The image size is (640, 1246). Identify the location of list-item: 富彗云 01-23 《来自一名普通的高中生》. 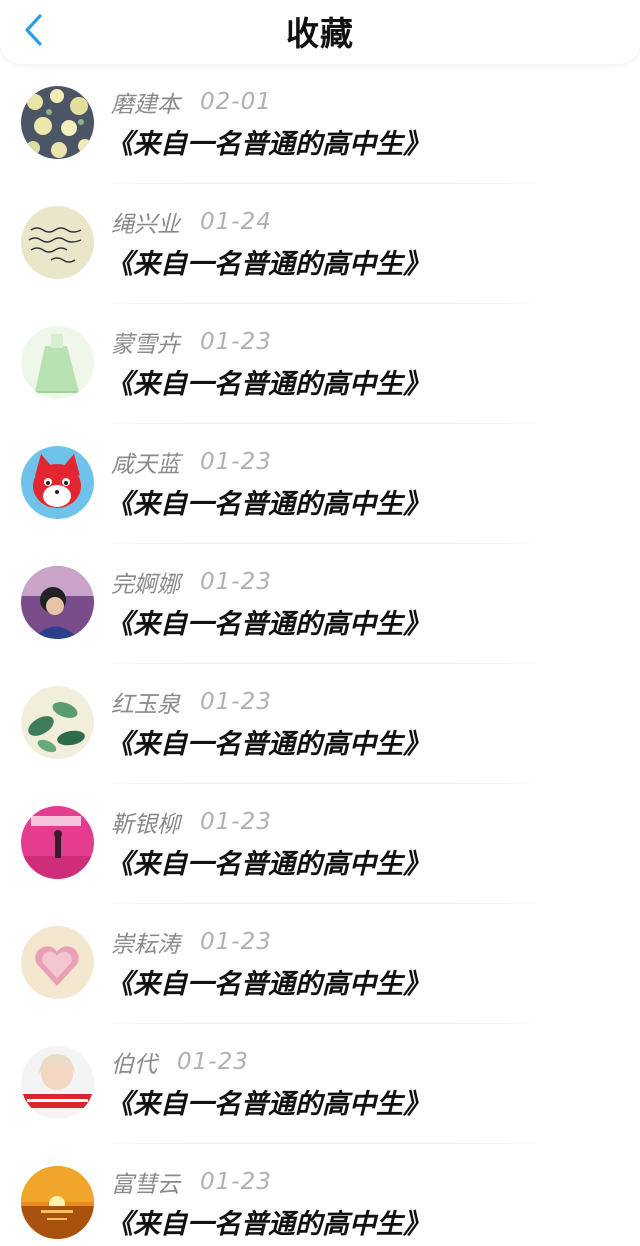
(320, 1195).